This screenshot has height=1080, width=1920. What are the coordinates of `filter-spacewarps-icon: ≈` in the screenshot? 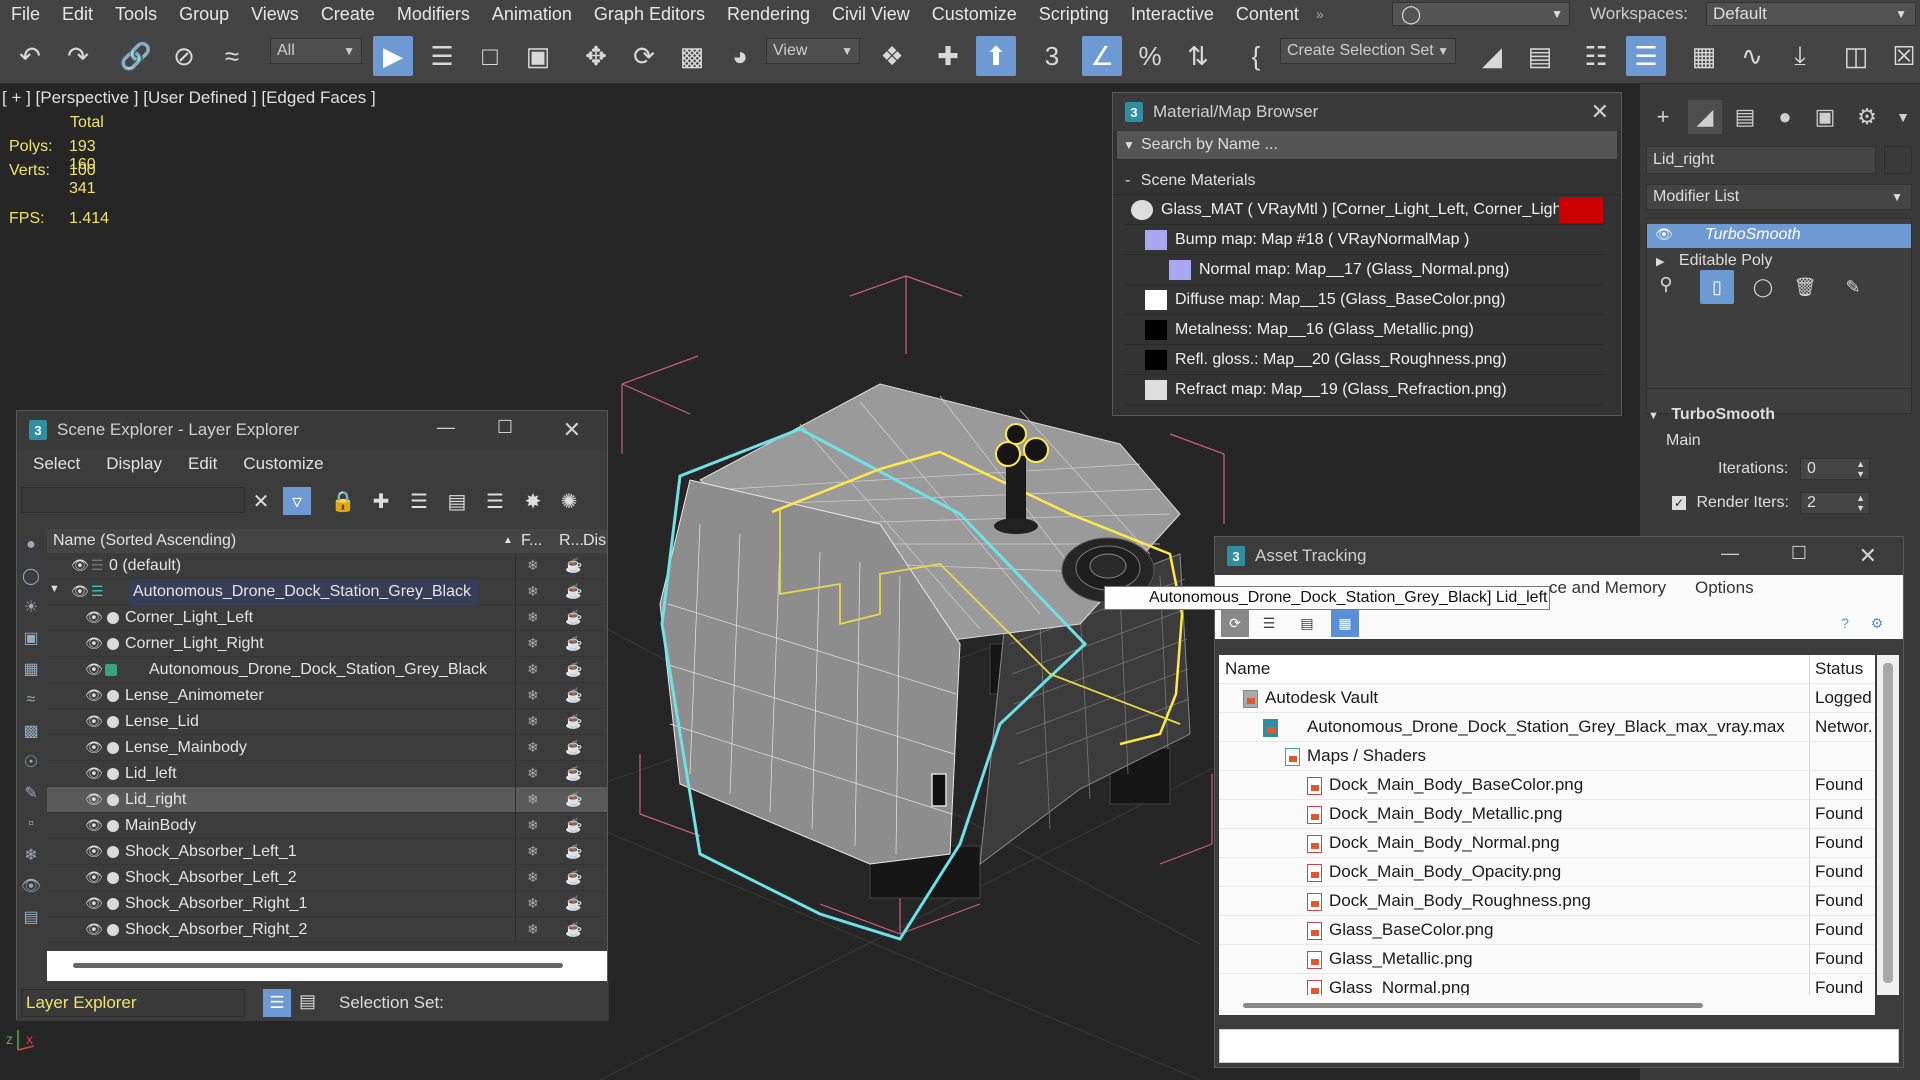 It's located at (31, 699).